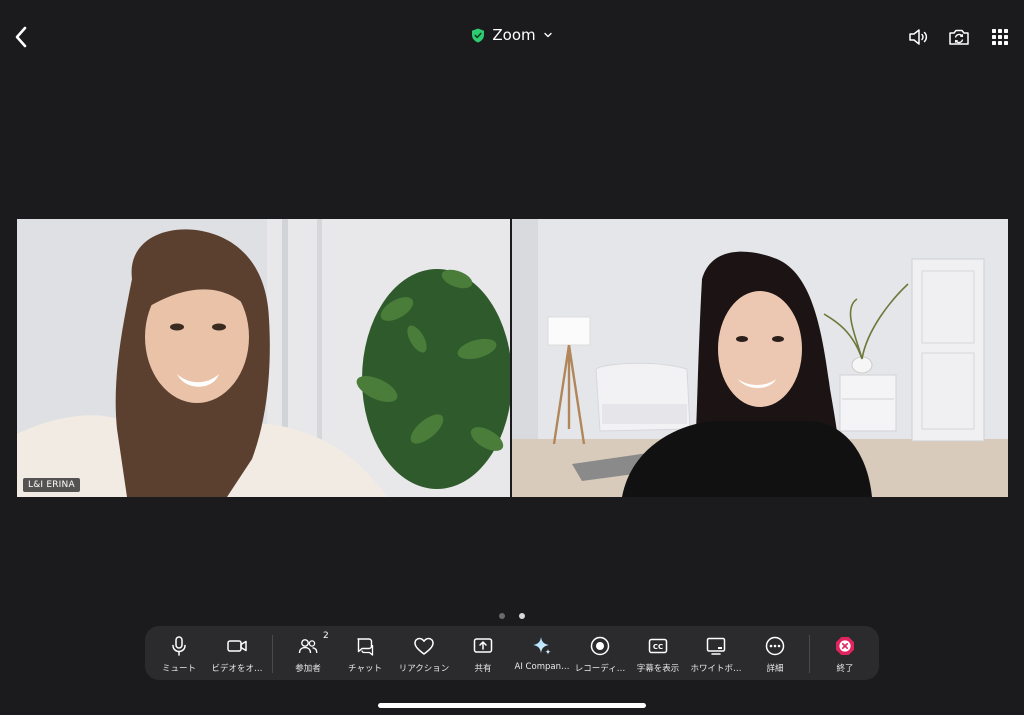 The height and width of the screenshot is (715, 1024). What do you see at coordinates (959, 37) in the screenshot?
I see `camera-flip-icon` at bounding box center [959, 37].